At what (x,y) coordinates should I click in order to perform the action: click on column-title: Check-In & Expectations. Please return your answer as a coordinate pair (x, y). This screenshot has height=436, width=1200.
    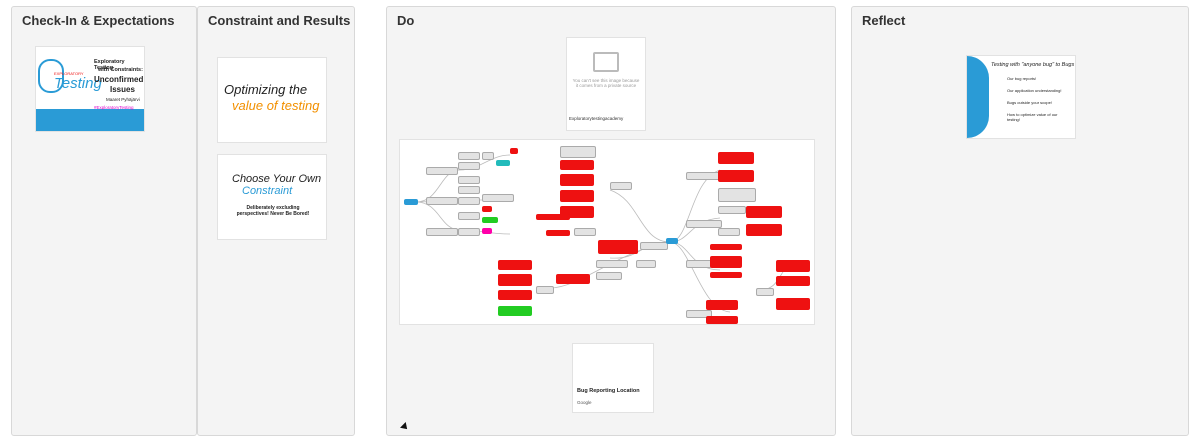
    Looking at the image, I should click on (98, 20).